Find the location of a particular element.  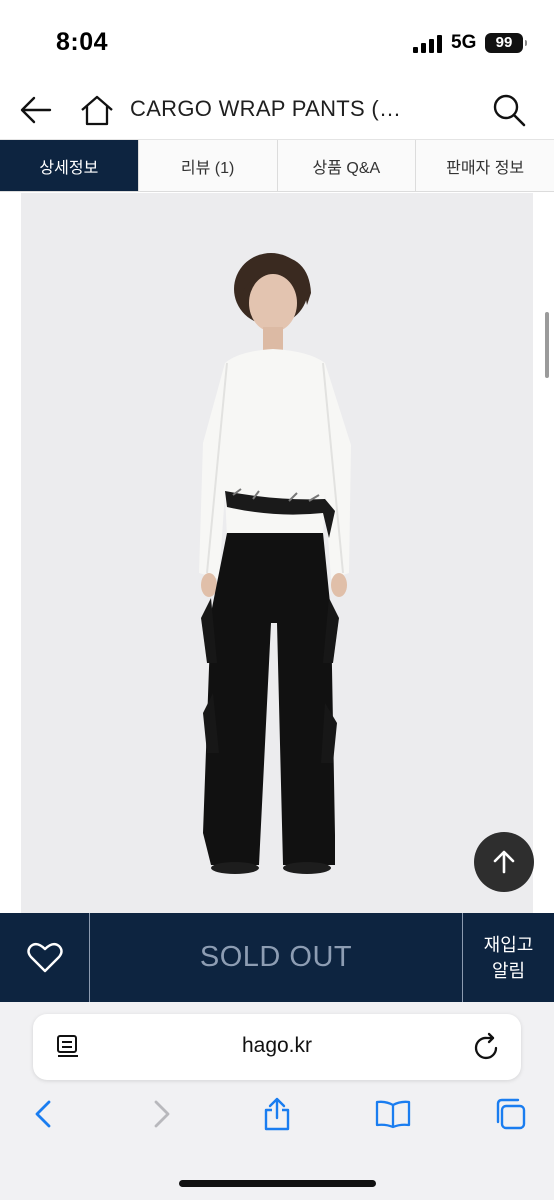

purchase-action-bar: SOLD OUT 재입고 알림 is located at coordinates (277, 957).